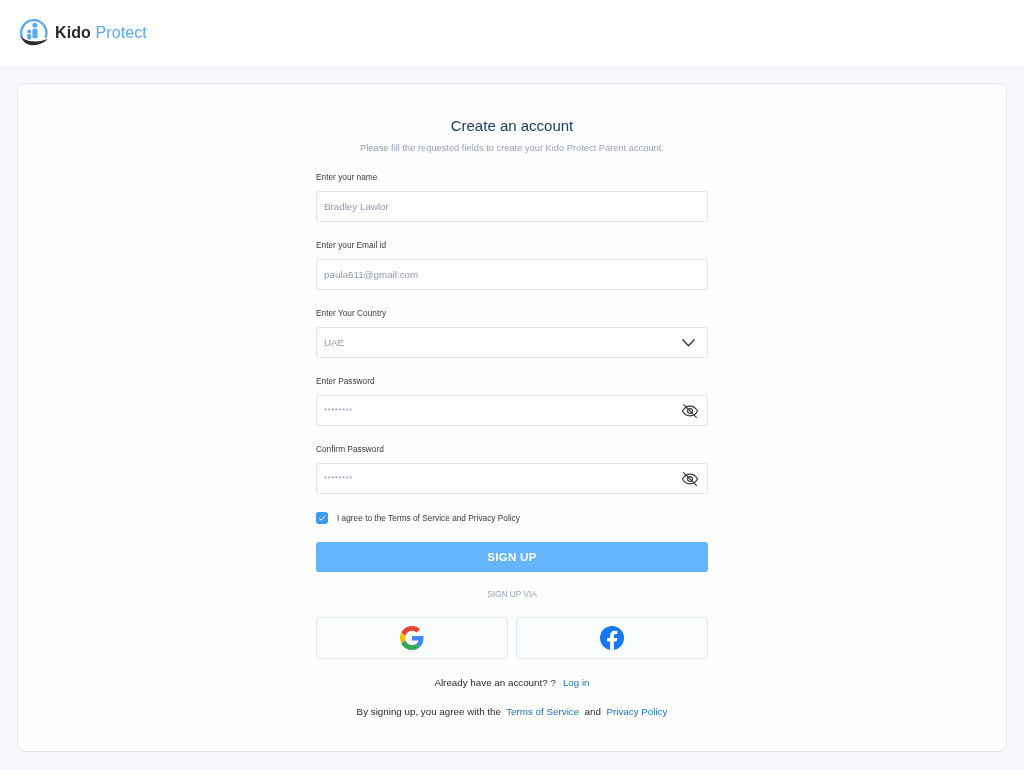  Describe the element at coordinates (512, 342) in the screenshot. I see `dropdown-field: UAE` at that location.